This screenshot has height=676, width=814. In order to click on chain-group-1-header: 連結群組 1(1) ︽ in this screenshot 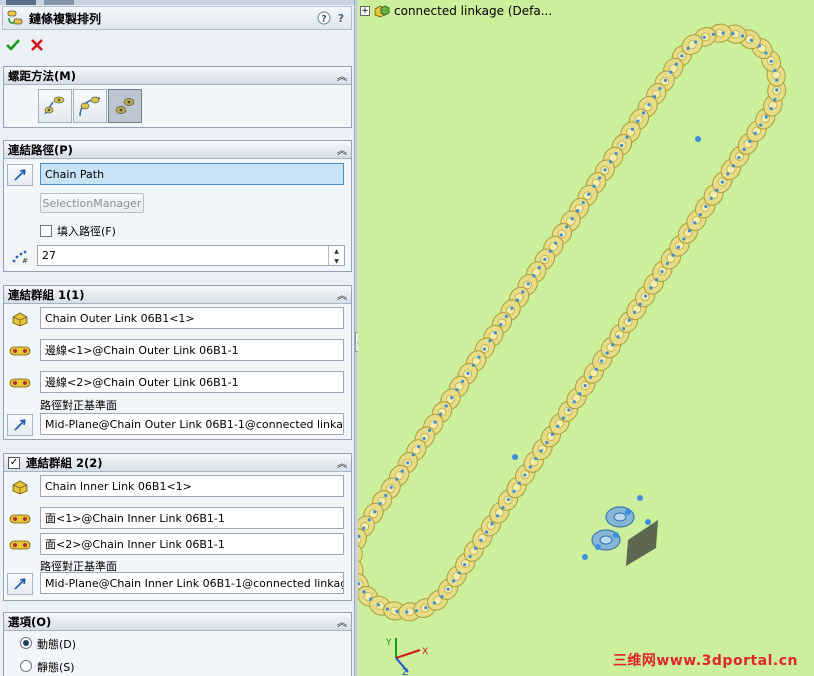, I will do `click(177, 295)`.